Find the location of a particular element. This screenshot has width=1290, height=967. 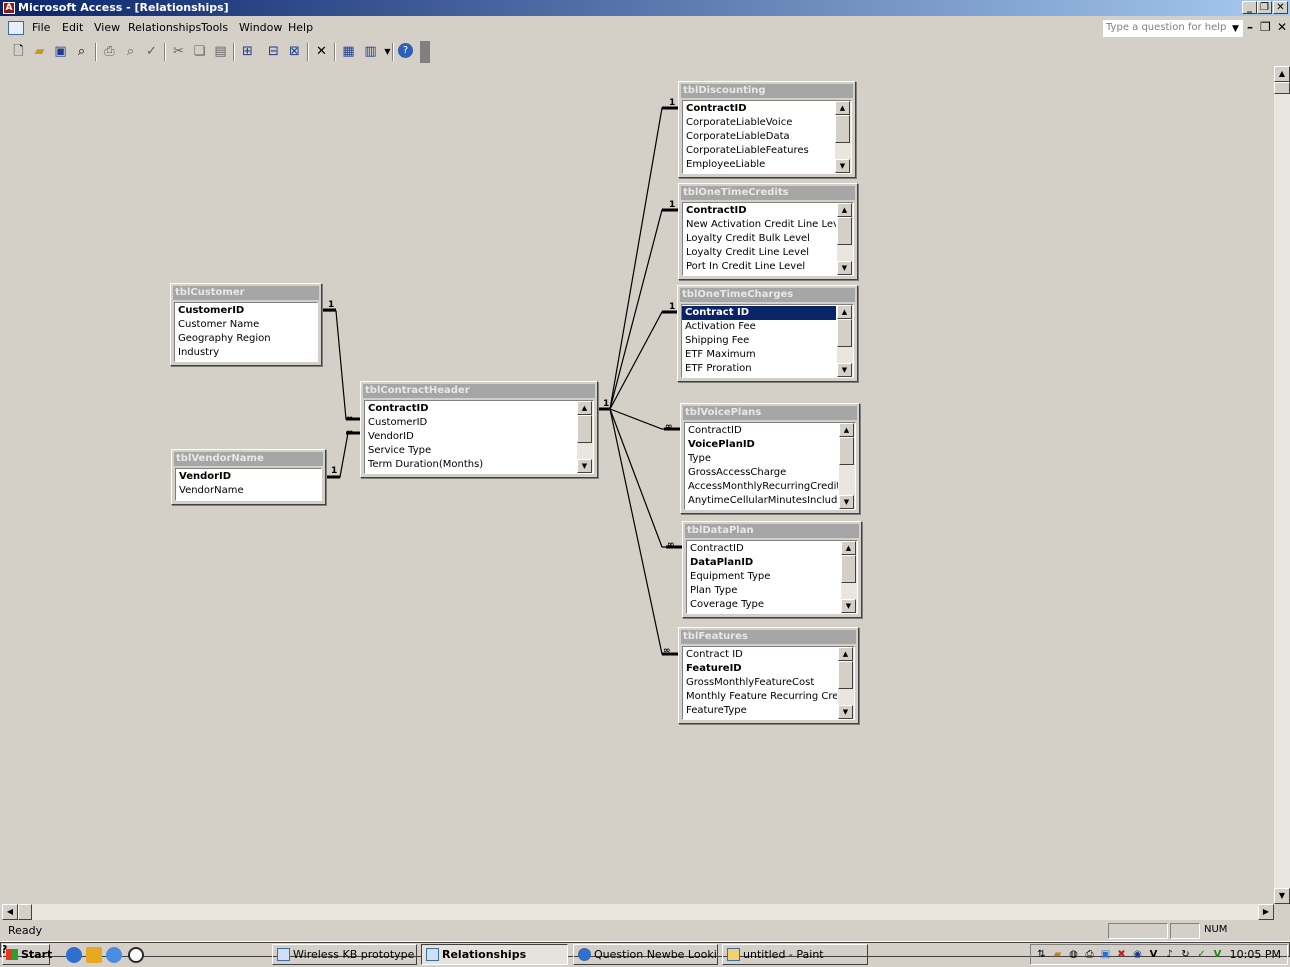

help-dropdown-icon: ▼ is located at coordinates (1235, 29).